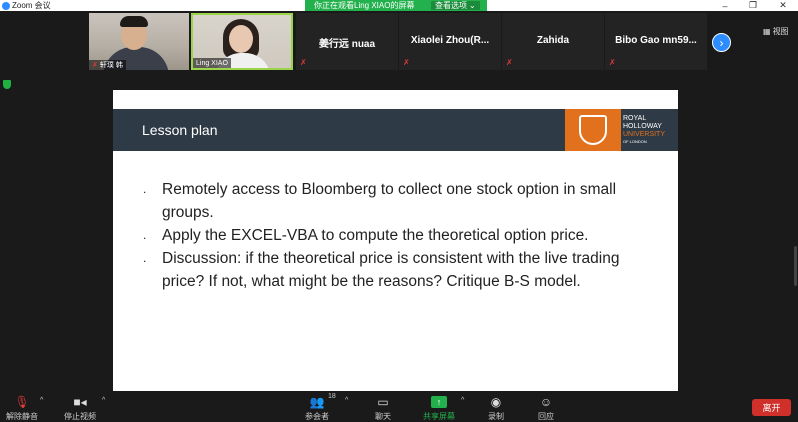 This screenshot has height=422, width=798. What do you see at coordinates (22, 402) in the screenshot?
I see `mic-muted-icon: 🎙` at bounding box center [22, 402].